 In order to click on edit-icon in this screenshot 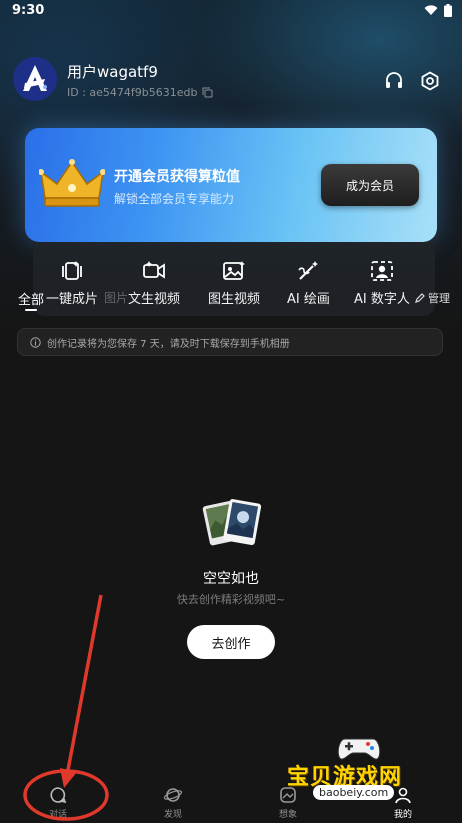, I will do `click(420, 298)`.